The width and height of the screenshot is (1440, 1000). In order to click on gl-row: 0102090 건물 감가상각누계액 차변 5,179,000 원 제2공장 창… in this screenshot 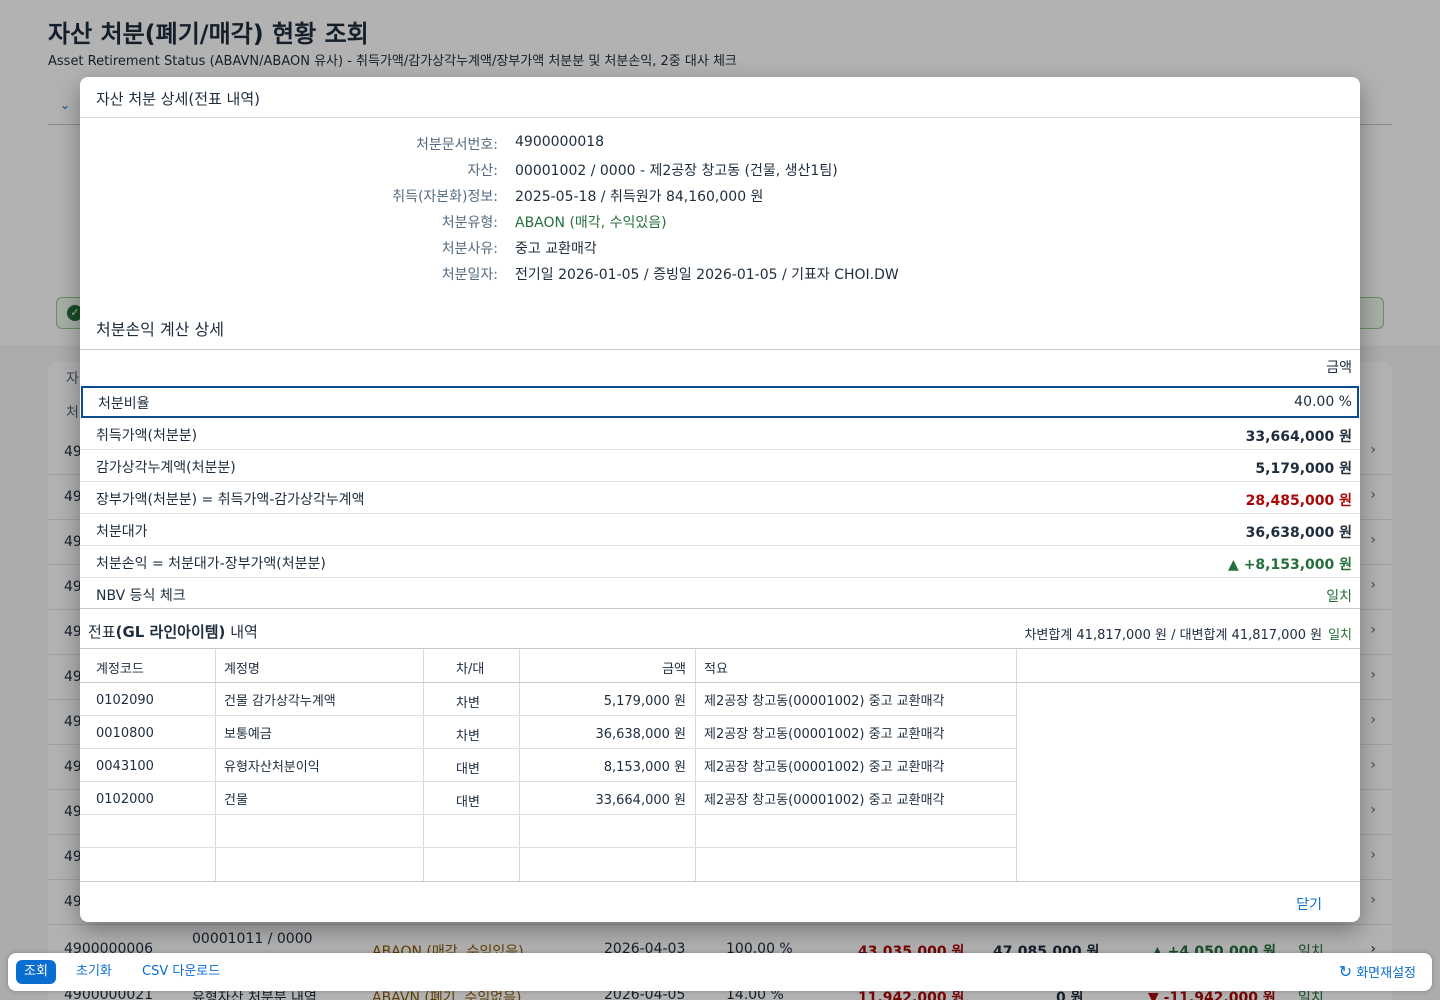, I will do `click(548, 699)`.